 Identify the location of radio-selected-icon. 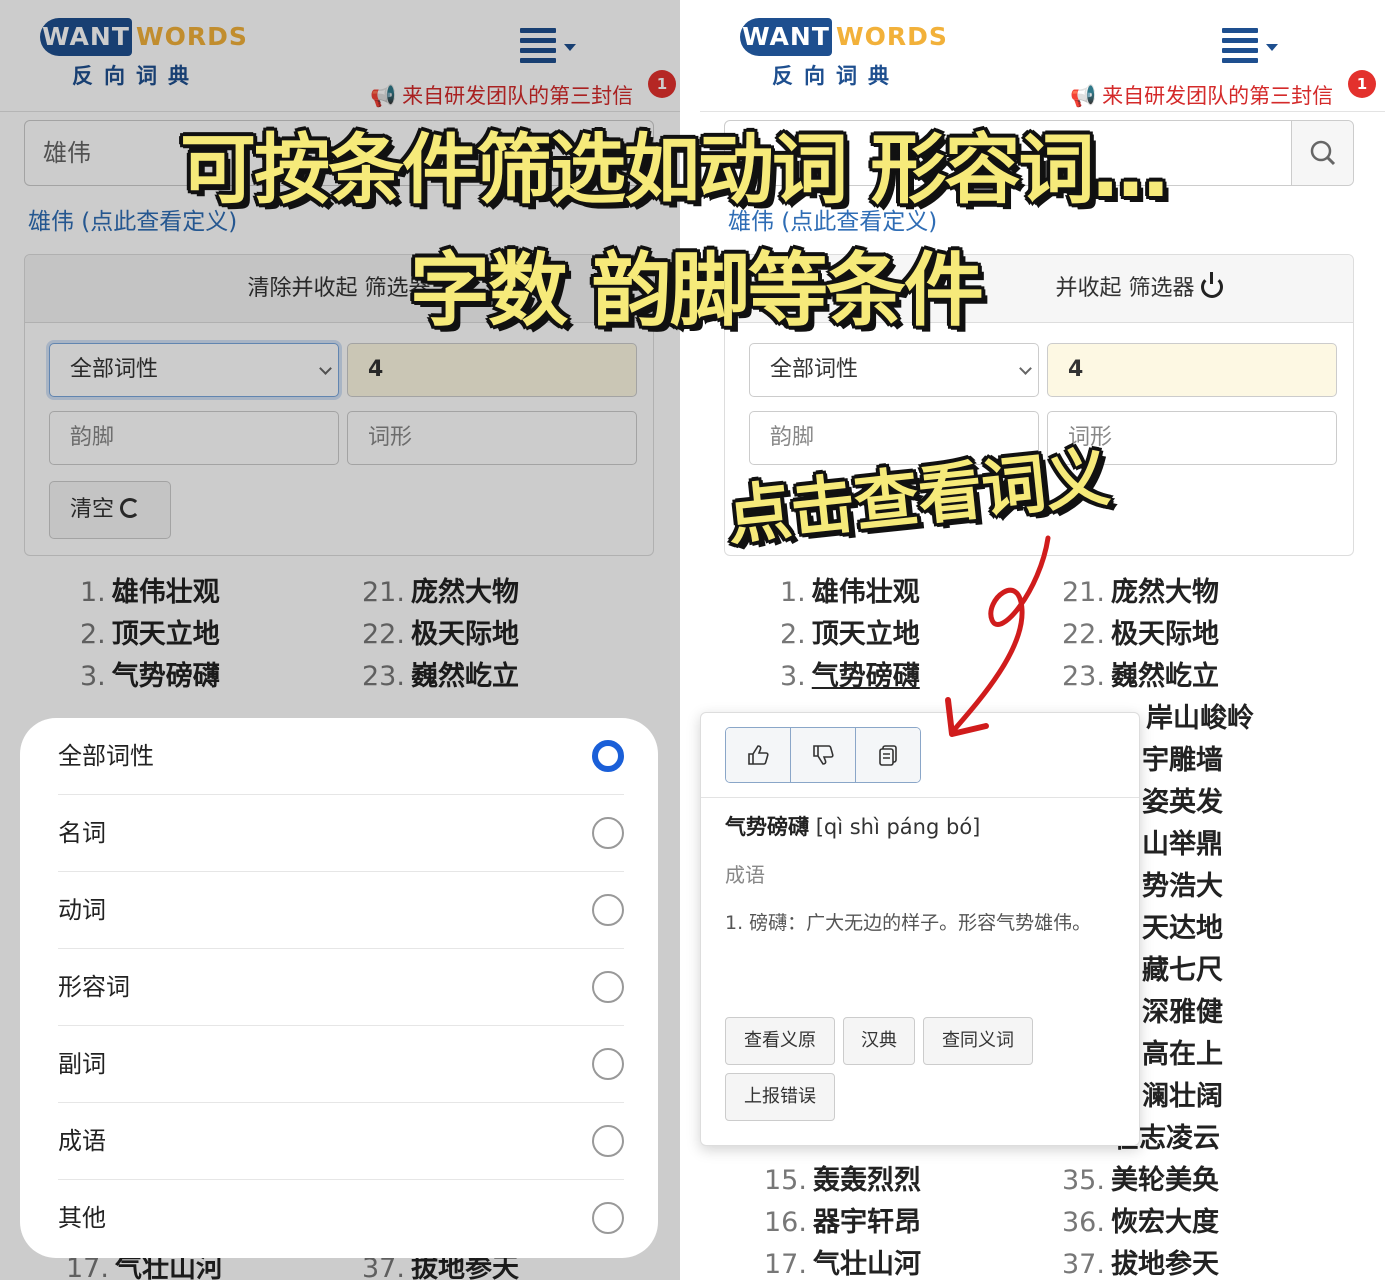
(608, 756).